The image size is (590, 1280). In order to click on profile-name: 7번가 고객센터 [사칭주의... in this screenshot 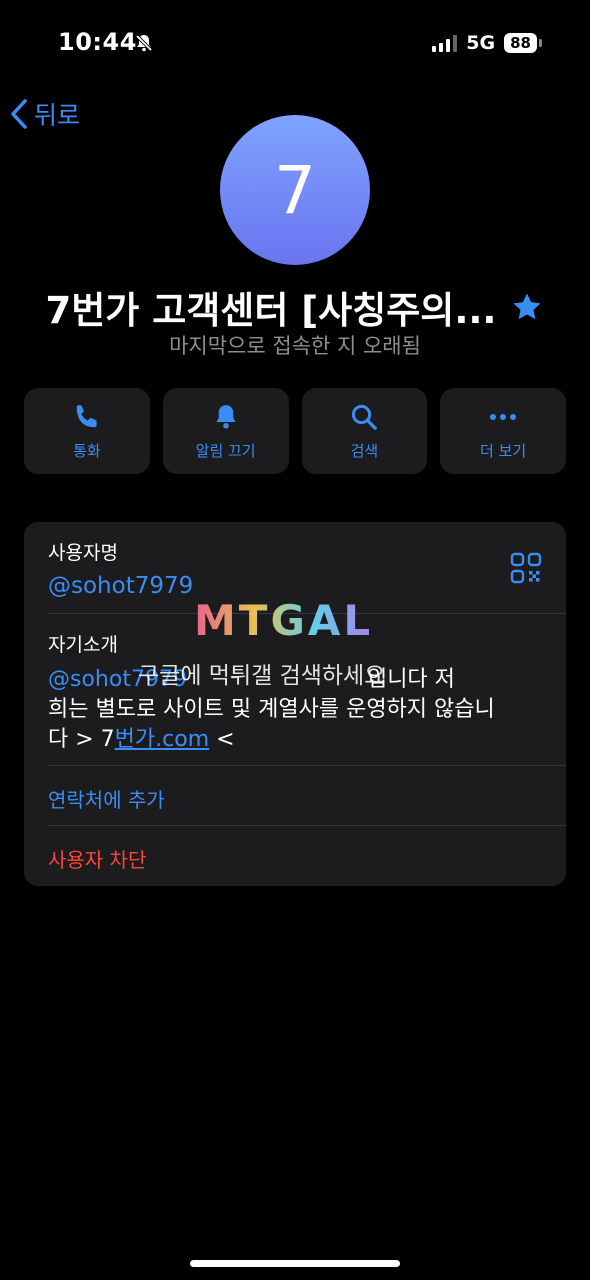, I will do `click(271, 310)`.